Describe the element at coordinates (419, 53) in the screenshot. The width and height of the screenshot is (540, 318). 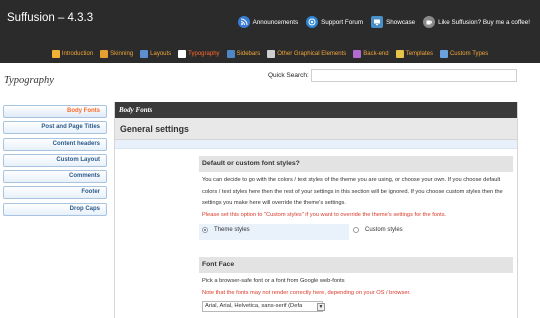
I see `nav-label: Templates` at that location.